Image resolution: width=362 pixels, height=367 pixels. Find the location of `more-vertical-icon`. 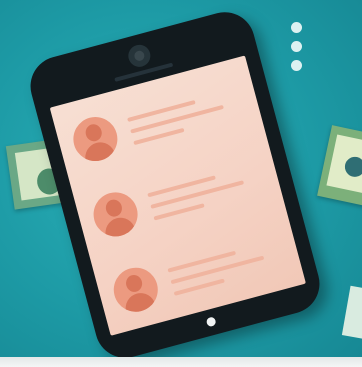

more-vertical-icon is located at coordinates (298, 50).